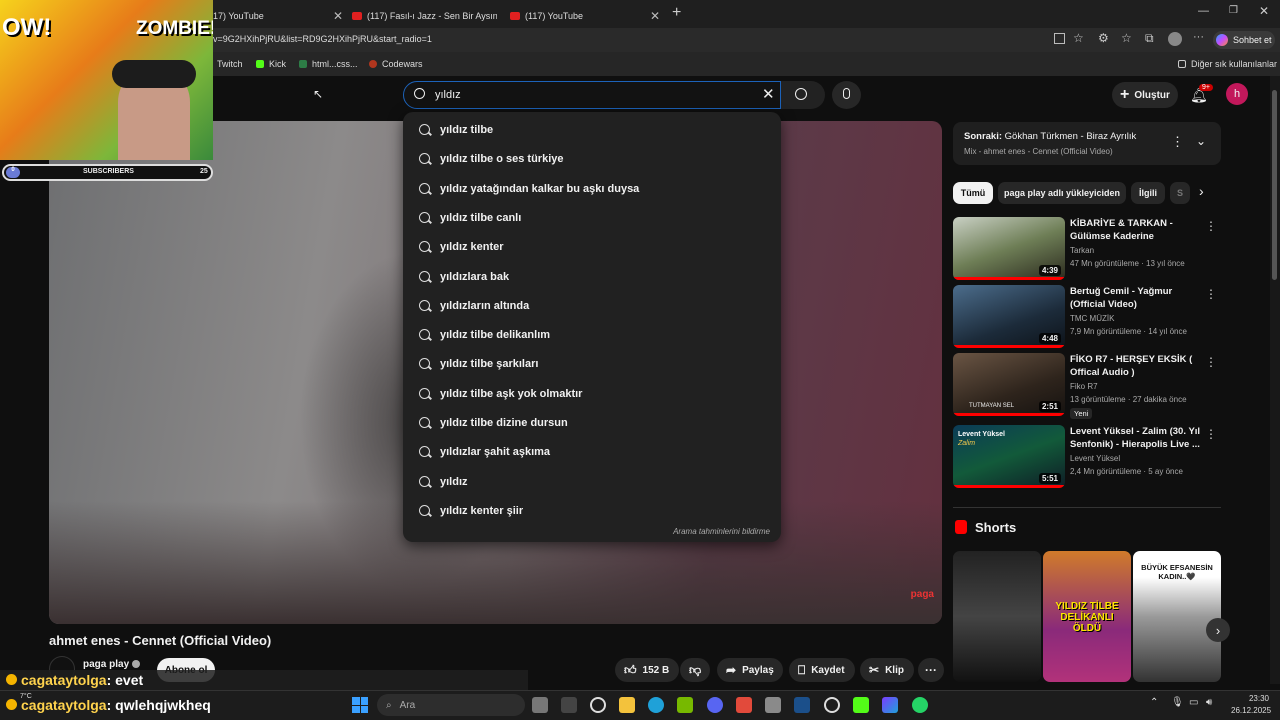 Image resolution: width=1280 pixels, height=720 pixels. I want to click on discord-icon, so click(715, 705).